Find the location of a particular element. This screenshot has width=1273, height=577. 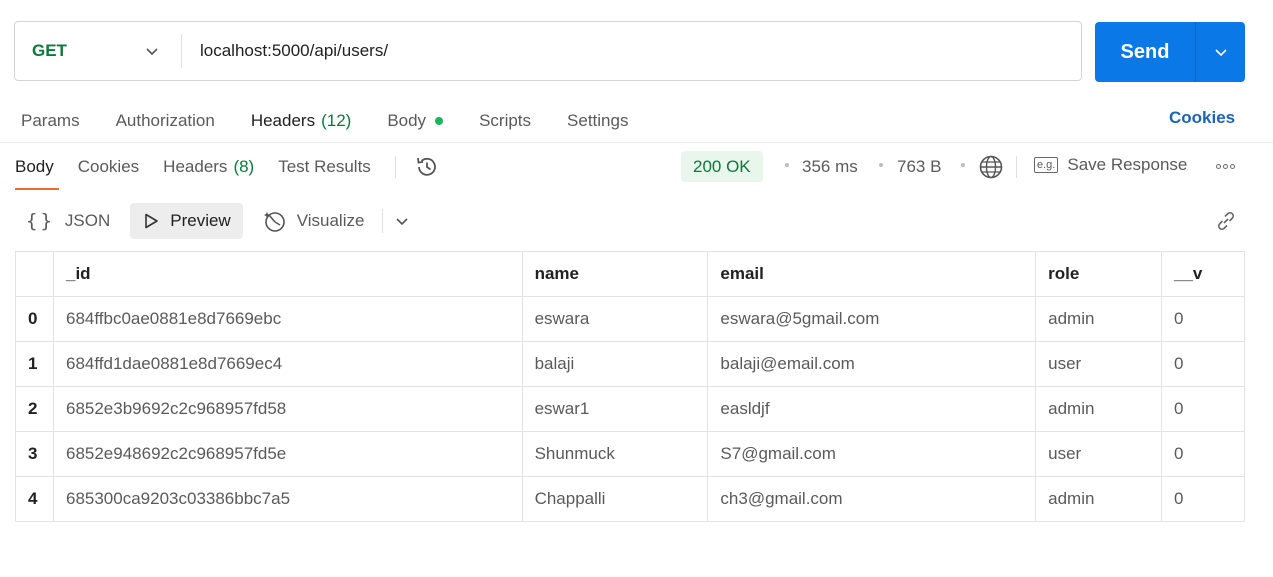

tab-label: Test Results is located at coordinates (324, 166).